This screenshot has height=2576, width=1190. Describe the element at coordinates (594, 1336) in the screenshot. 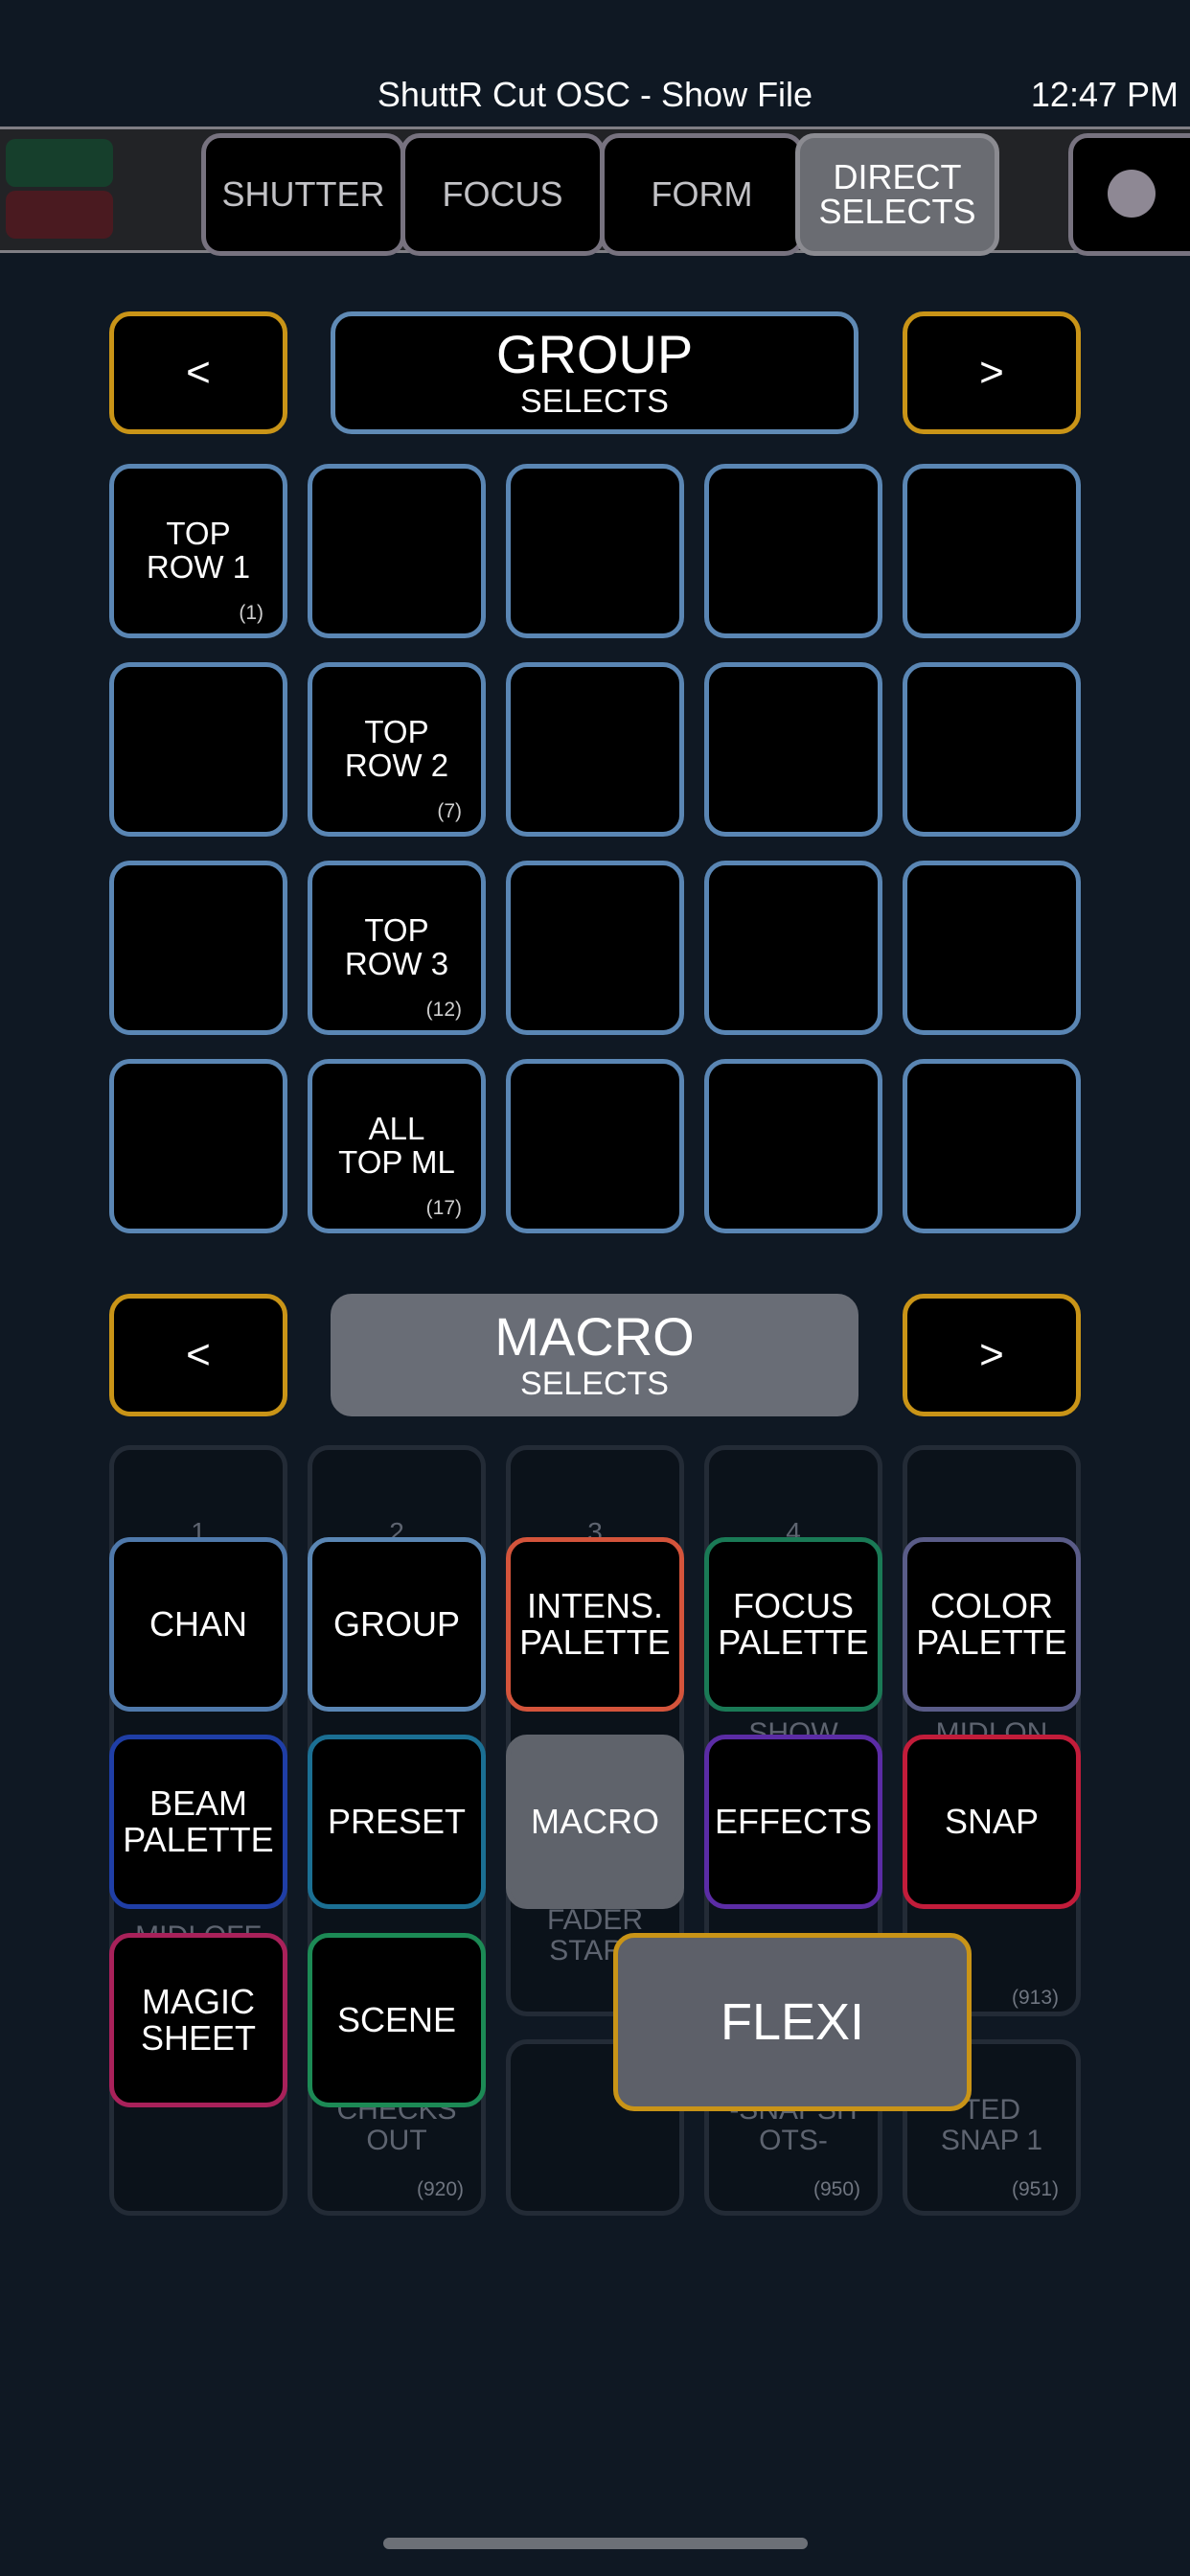

I see `macro-header-title: MACRO` at that location.